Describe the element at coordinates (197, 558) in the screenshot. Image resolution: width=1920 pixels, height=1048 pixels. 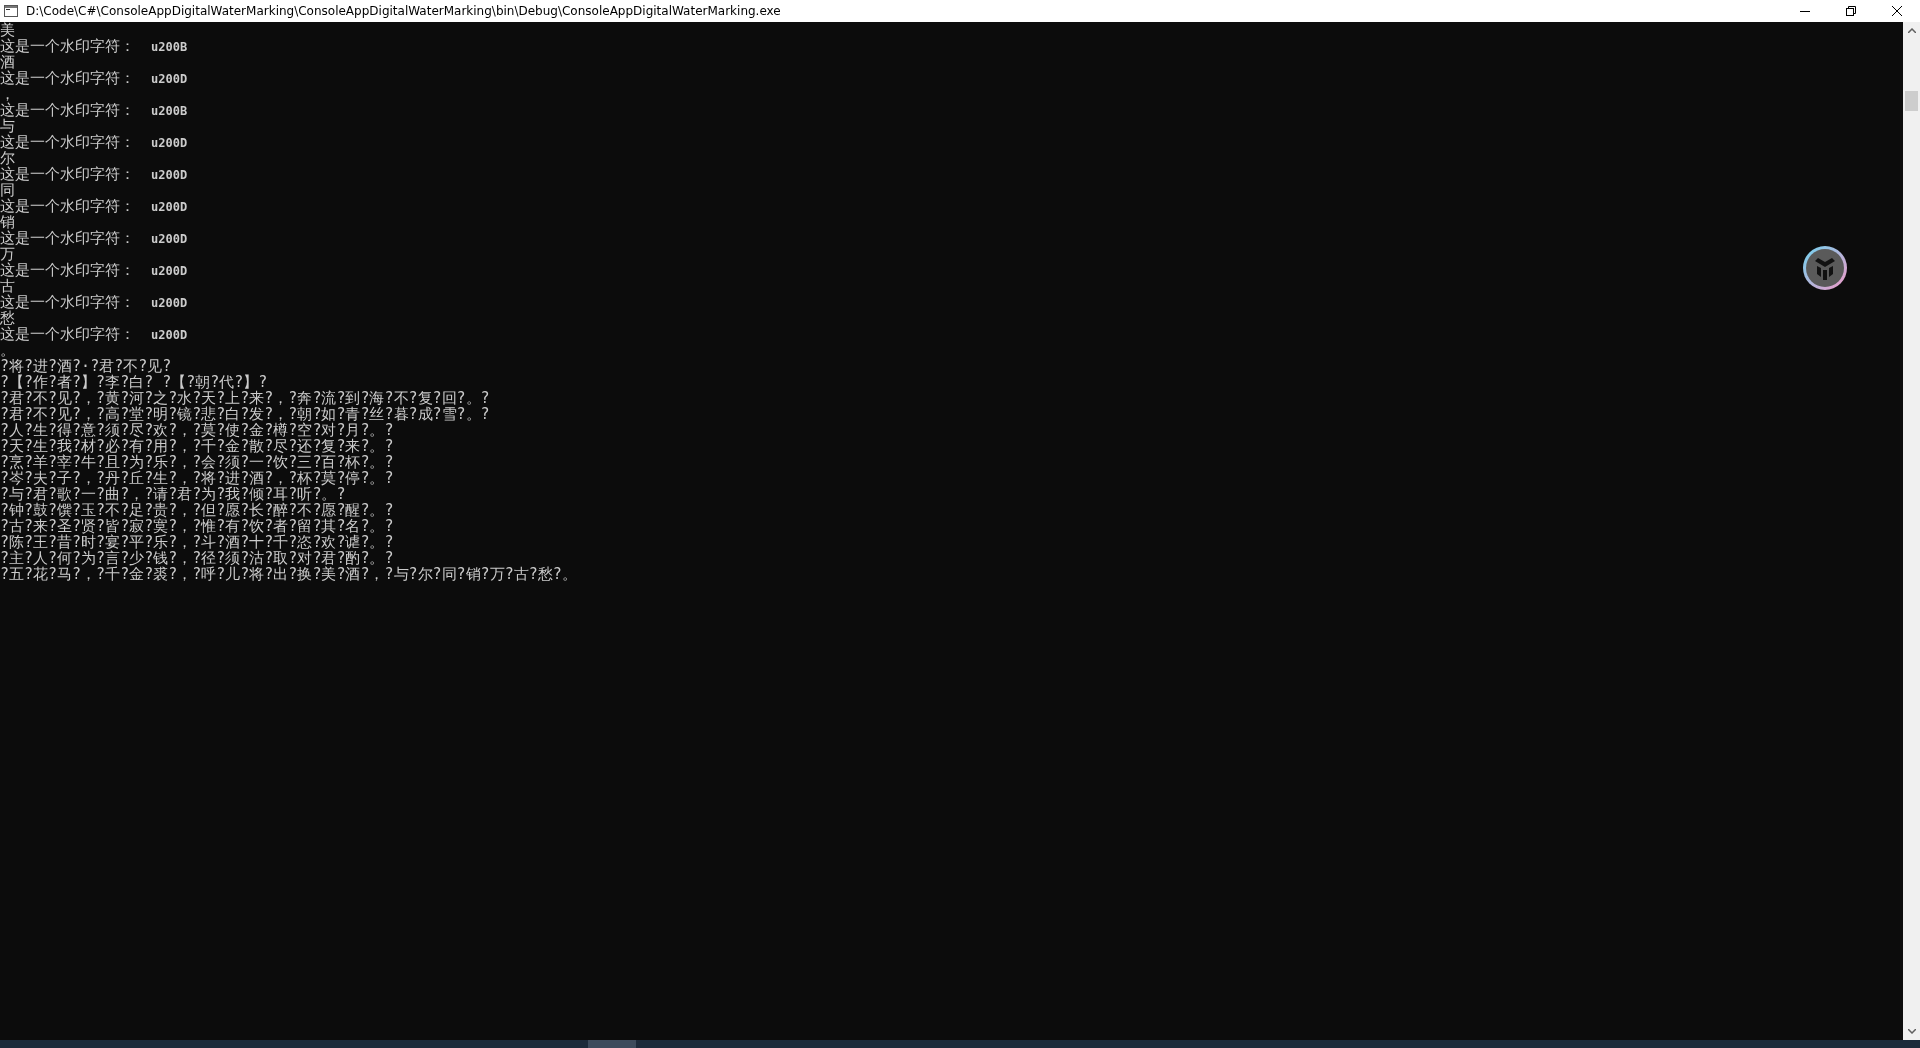
I see `console-line: ?主?人?何?为?言?少?钱?，?径?须?沽?取?对?君?酌?。?` at that location.